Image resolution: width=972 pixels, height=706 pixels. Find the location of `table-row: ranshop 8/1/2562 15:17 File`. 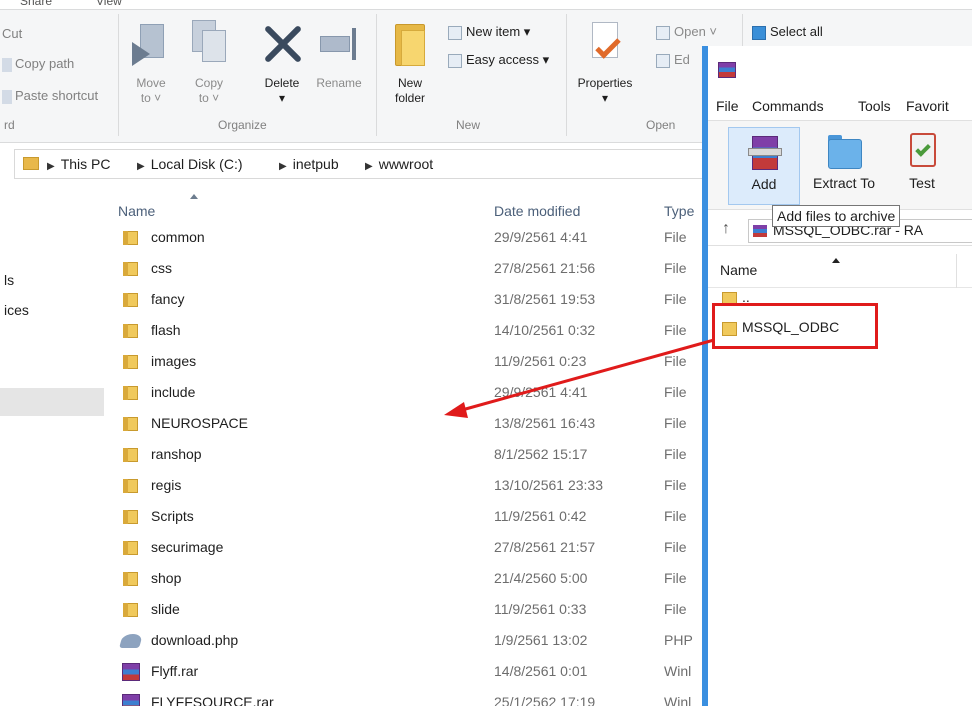

table-row: ranshop 8/1/2562 15:17 File is located at coordinates (350, 455).